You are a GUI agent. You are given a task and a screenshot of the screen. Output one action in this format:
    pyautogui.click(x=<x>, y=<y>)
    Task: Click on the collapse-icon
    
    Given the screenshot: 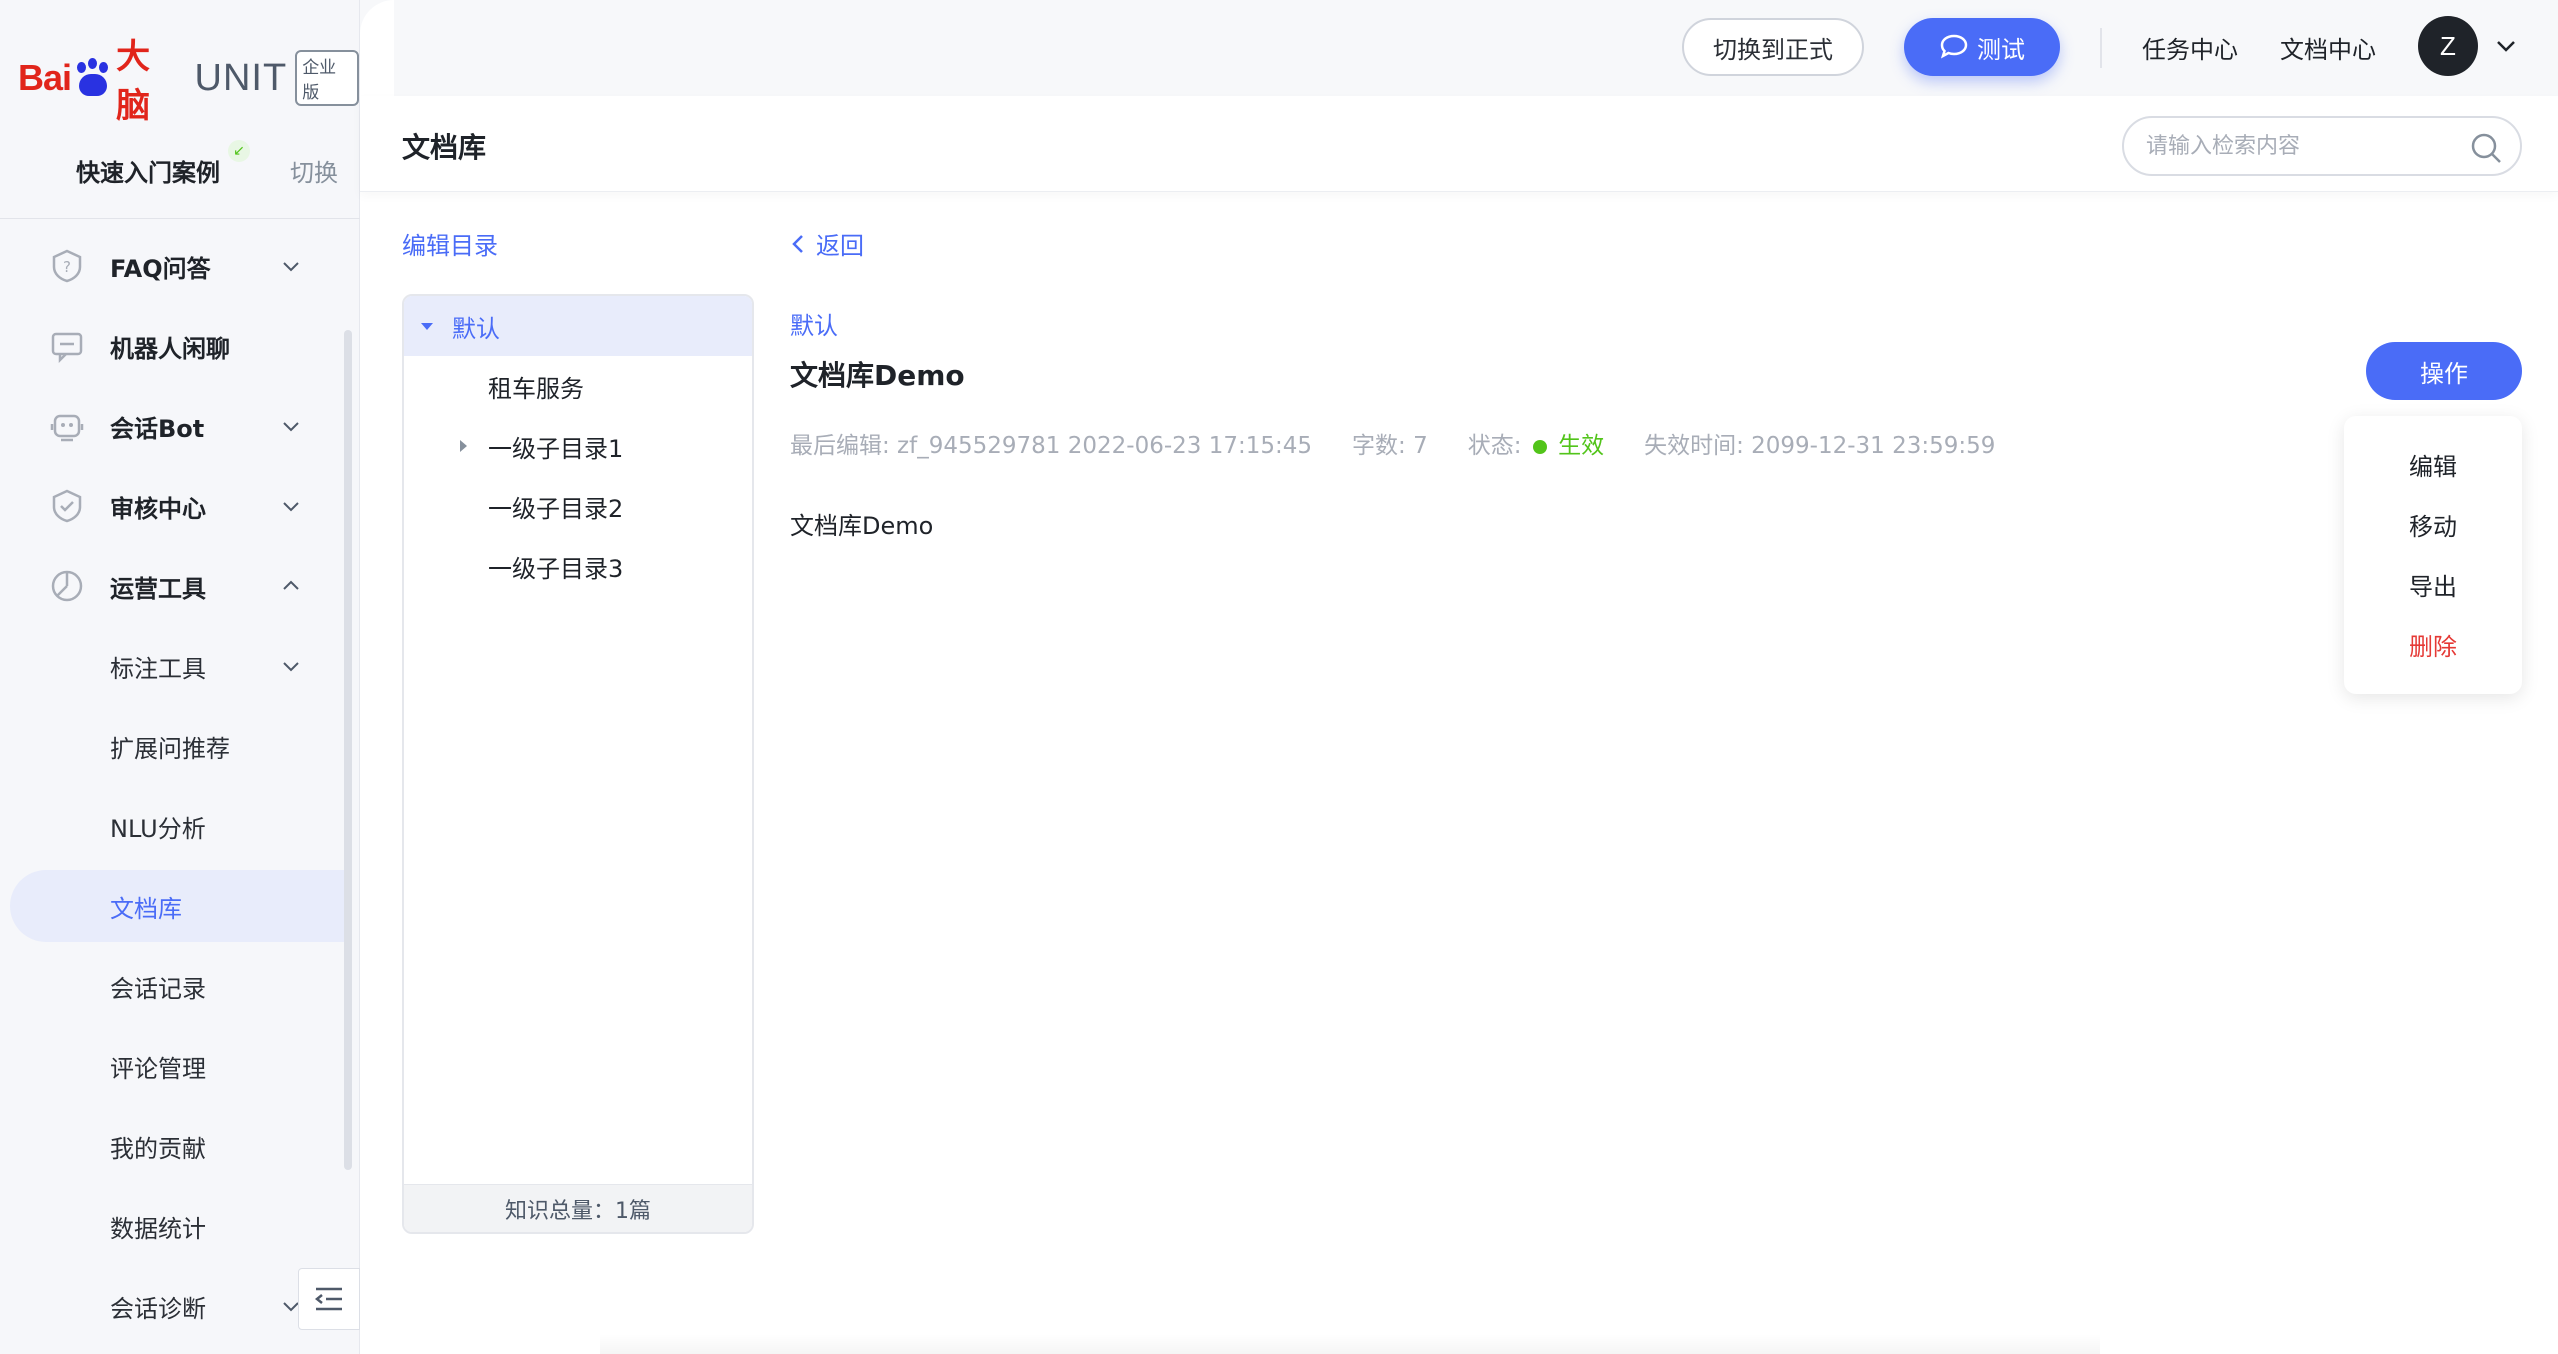 What is the action you would take?
    pyautogui.click(x=328, y=1299)
    